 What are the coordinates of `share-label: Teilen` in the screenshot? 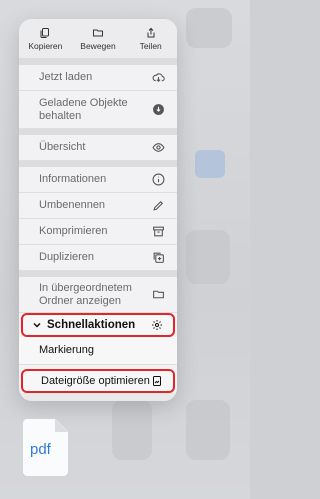 It's located at (150, 45).